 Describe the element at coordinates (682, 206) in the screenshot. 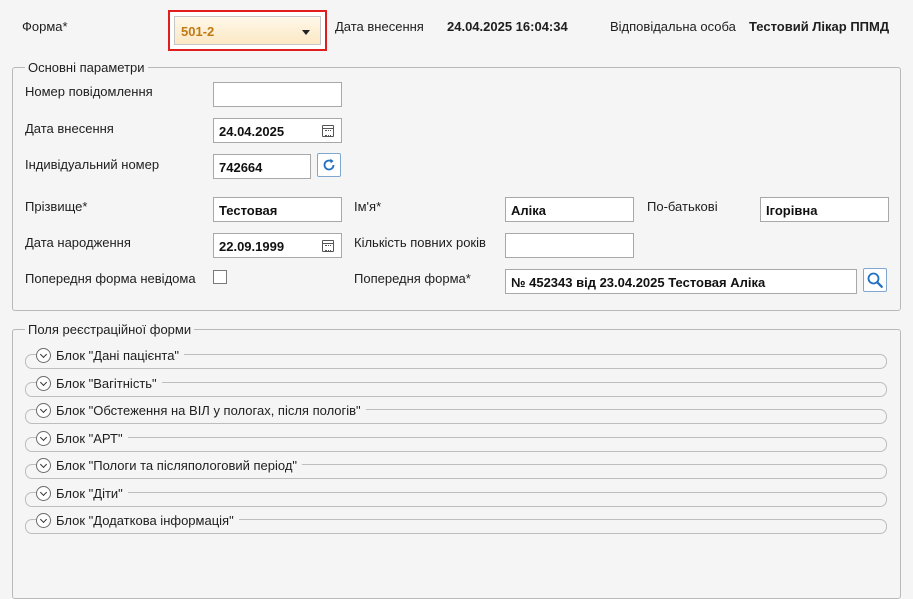

I see `patronymic-label: По-батькові` at that location.